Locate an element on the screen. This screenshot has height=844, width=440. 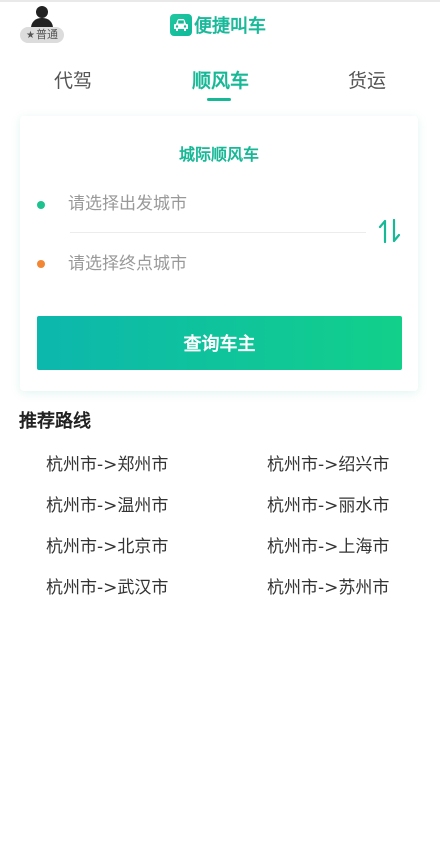
app-header: ★普通 便捷叫车 is located at coordinates (220, 26).